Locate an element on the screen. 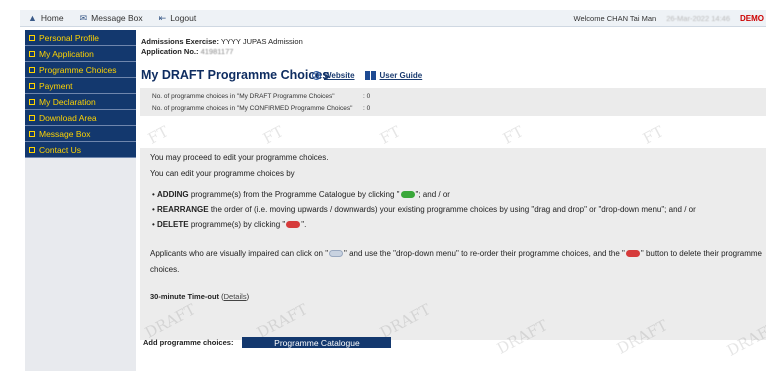  home-link: ▲ Home is located at coordinates (46, 18).